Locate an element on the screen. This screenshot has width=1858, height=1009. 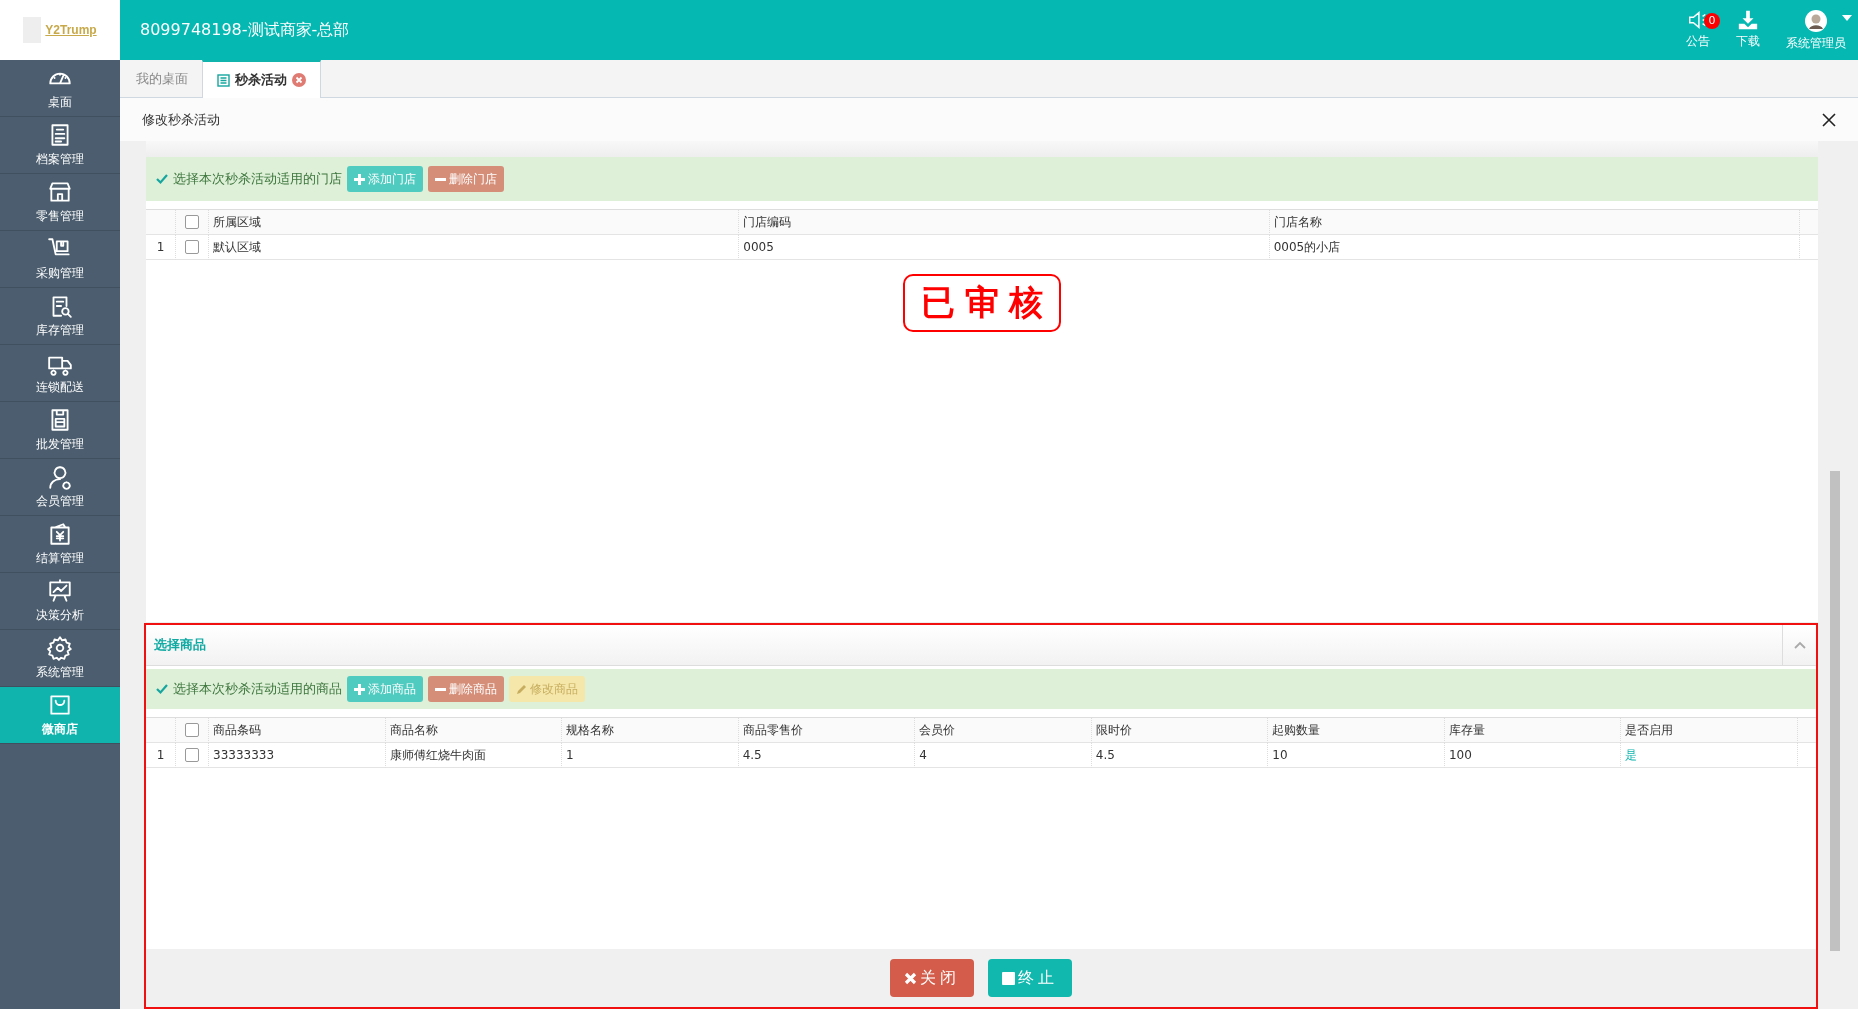
column-header: 商品条码 is located at coordinates (297, 730).